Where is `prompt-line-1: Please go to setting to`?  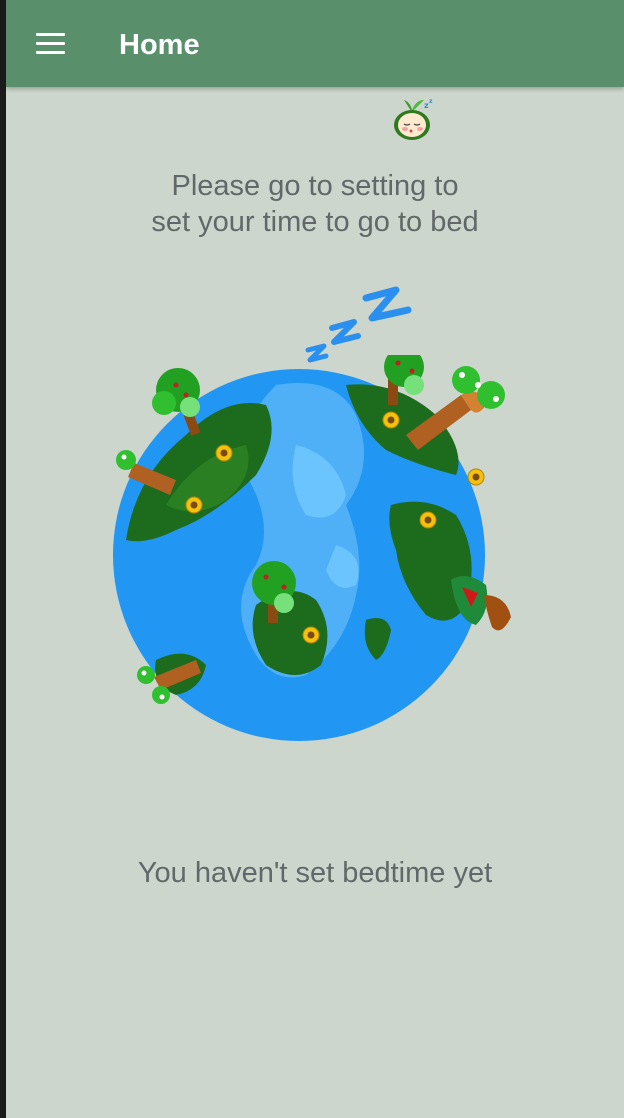
prompt-line-1: Please go to setting to is located at coordinates (315, 186).